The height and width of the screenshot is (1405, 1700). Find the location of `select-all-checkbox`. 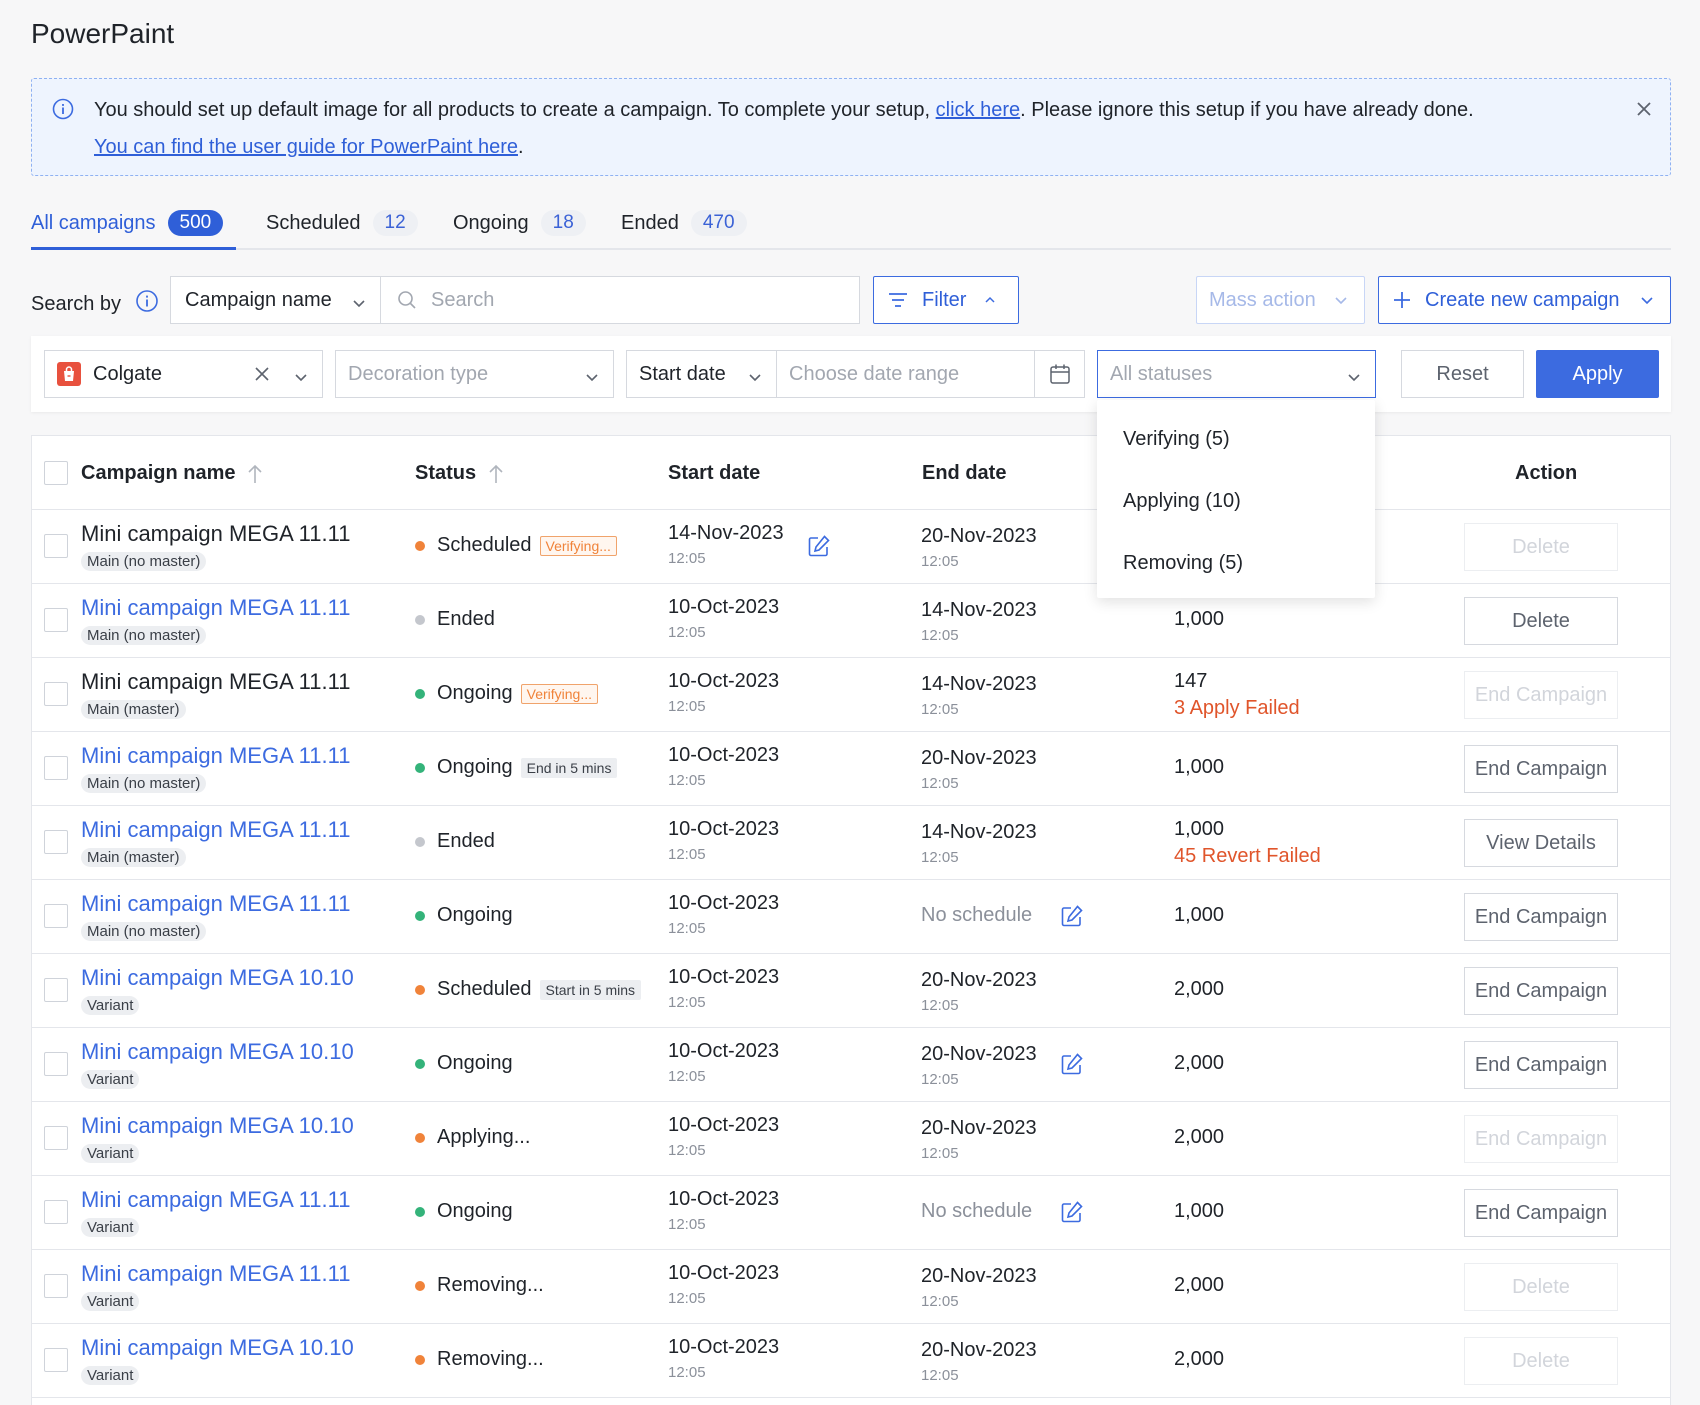

select-all-checkbox is located at coordinates (56, 473).